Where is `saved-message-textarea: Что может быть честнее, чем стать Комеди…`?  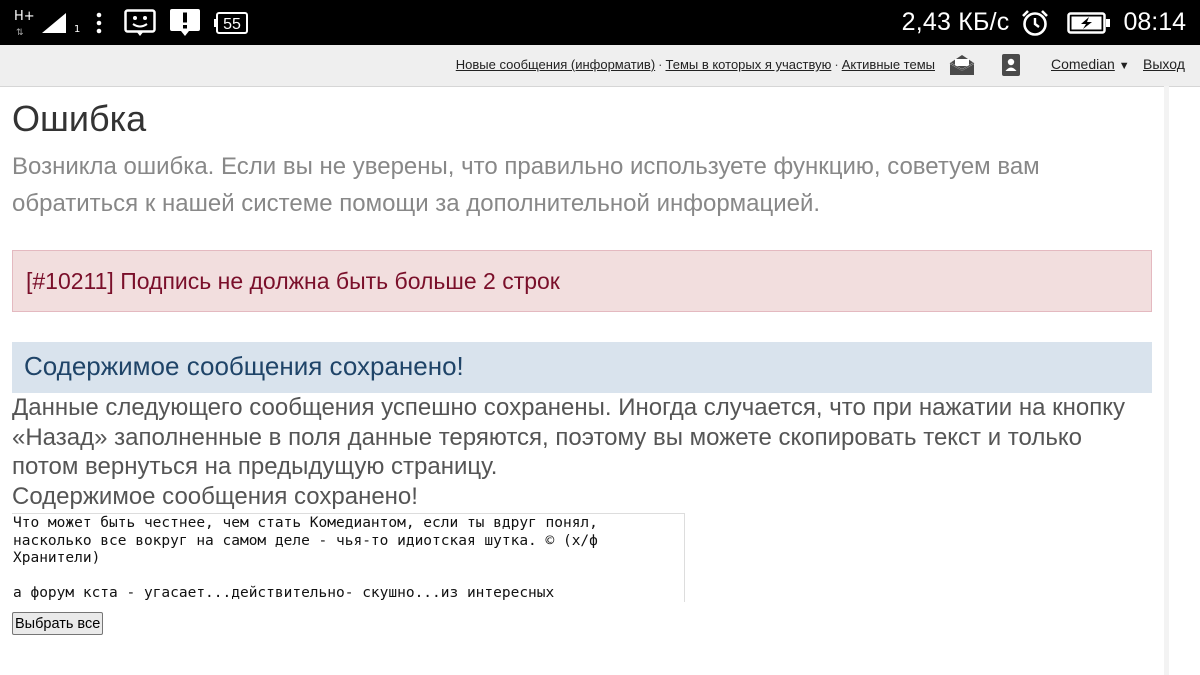 saved-message-textarea: Что может быть честнее, чем стать Комеди… is located at coordinates (348, 557).